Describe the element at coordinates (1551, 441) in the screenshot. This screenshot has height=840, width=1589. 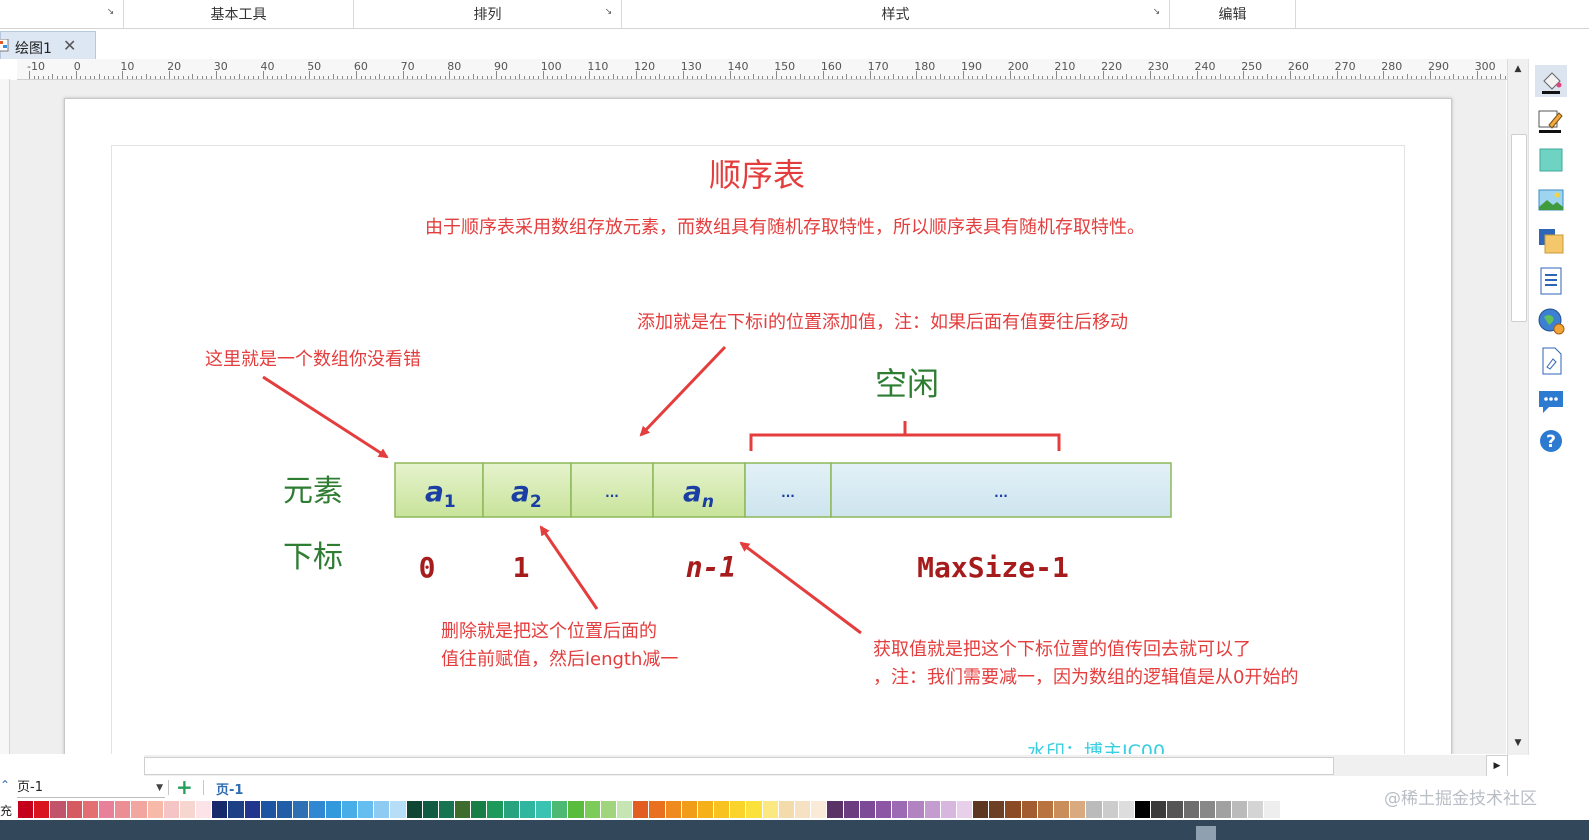
I see `help-icon: ?` at that location.